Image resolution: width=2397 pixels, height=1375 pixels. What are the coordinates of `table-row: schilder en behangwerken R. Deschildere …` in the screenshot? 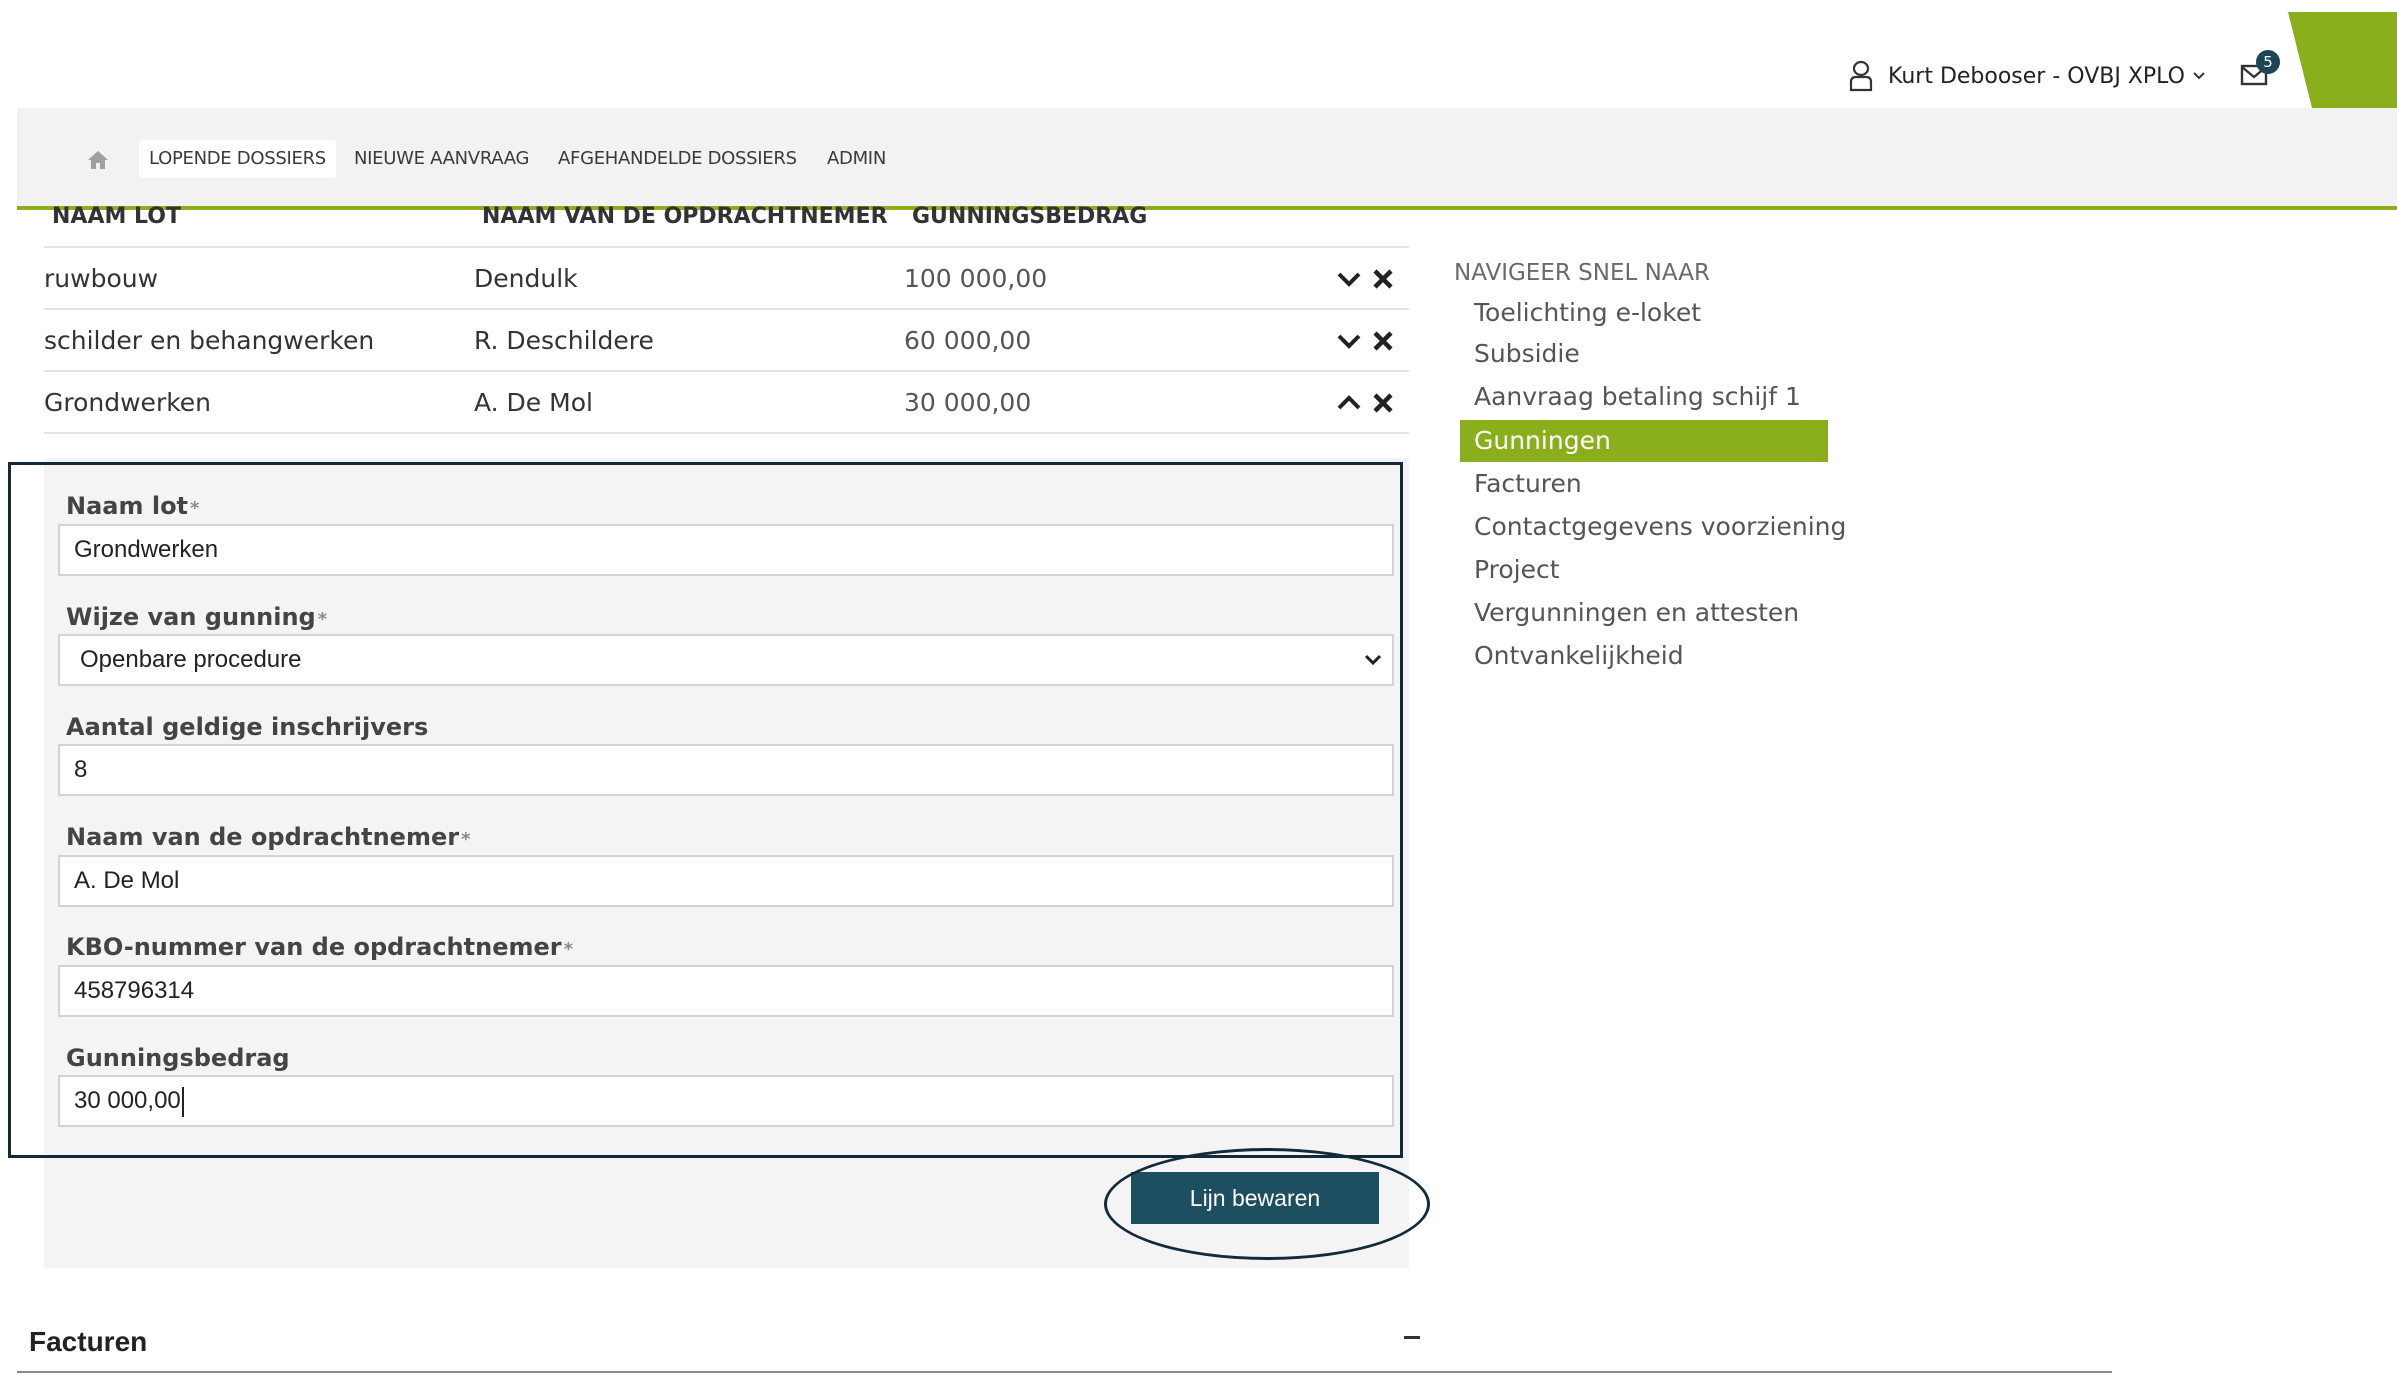 It's located at (726, 341).